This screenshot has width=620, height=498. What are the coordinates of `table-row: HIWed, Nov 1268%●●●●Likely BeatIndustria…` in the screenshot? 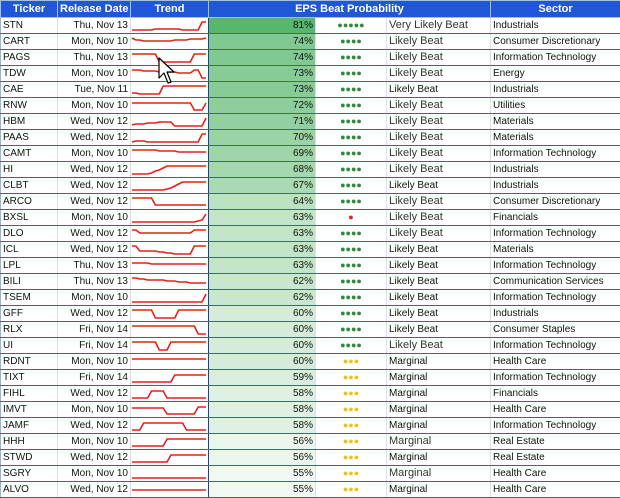 It's located at (310, 170).